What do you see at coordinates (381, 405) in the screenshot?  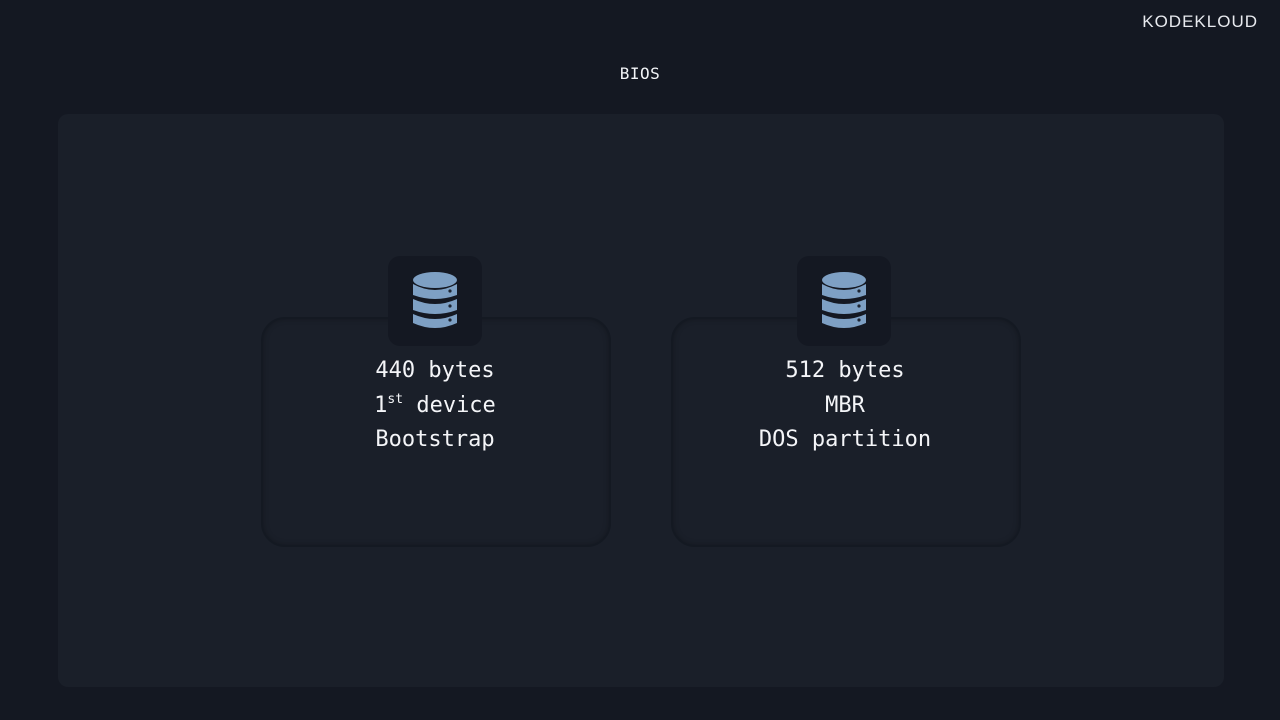 I see `ordinal-number: 1` at bounding box center [381, 405].